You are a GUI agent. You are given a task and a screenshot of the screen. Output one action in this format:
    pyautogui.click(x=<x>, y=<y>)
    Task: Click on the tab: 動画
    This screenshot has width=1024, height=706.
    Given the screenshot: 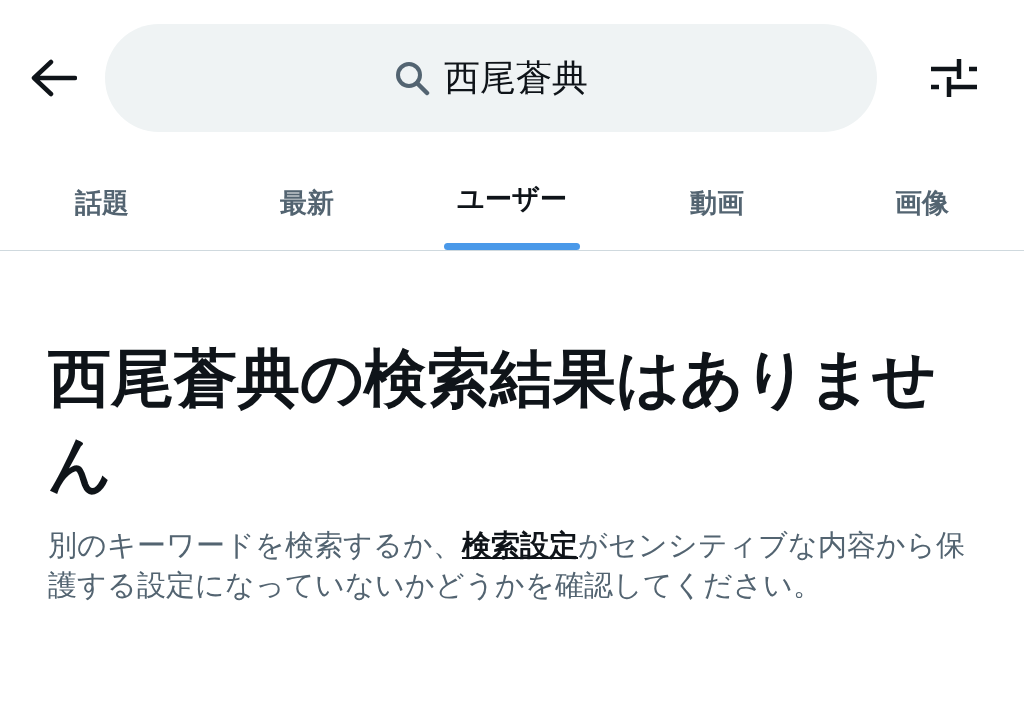 What is the action you would take?
    pyautogui.click(x=716, y=203)
    